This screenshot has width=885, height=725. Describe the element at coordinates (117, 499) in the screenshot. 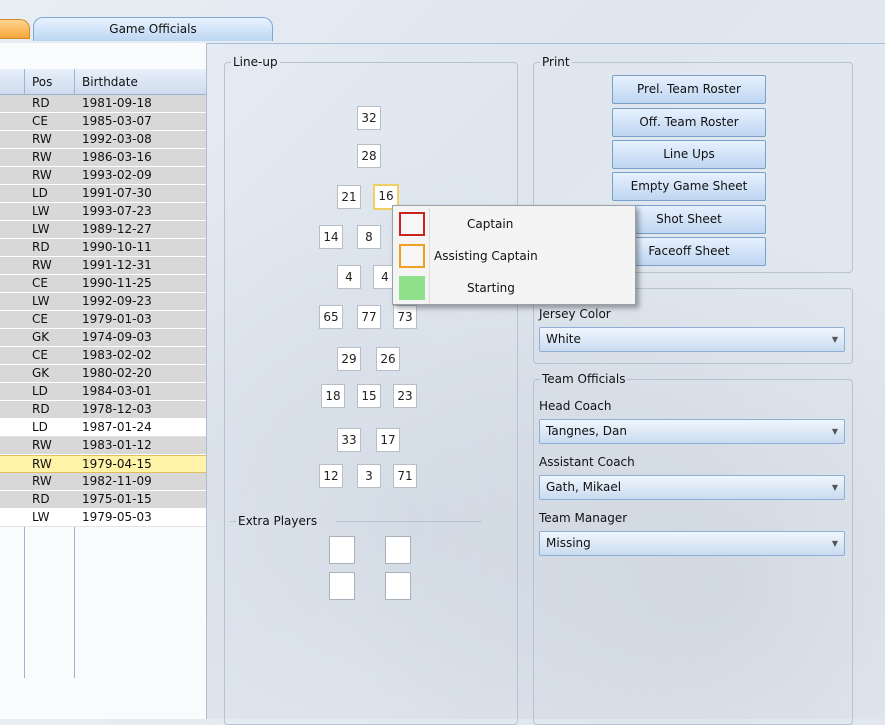

I see `cell-birthdate: 1975-01-15` at that location.